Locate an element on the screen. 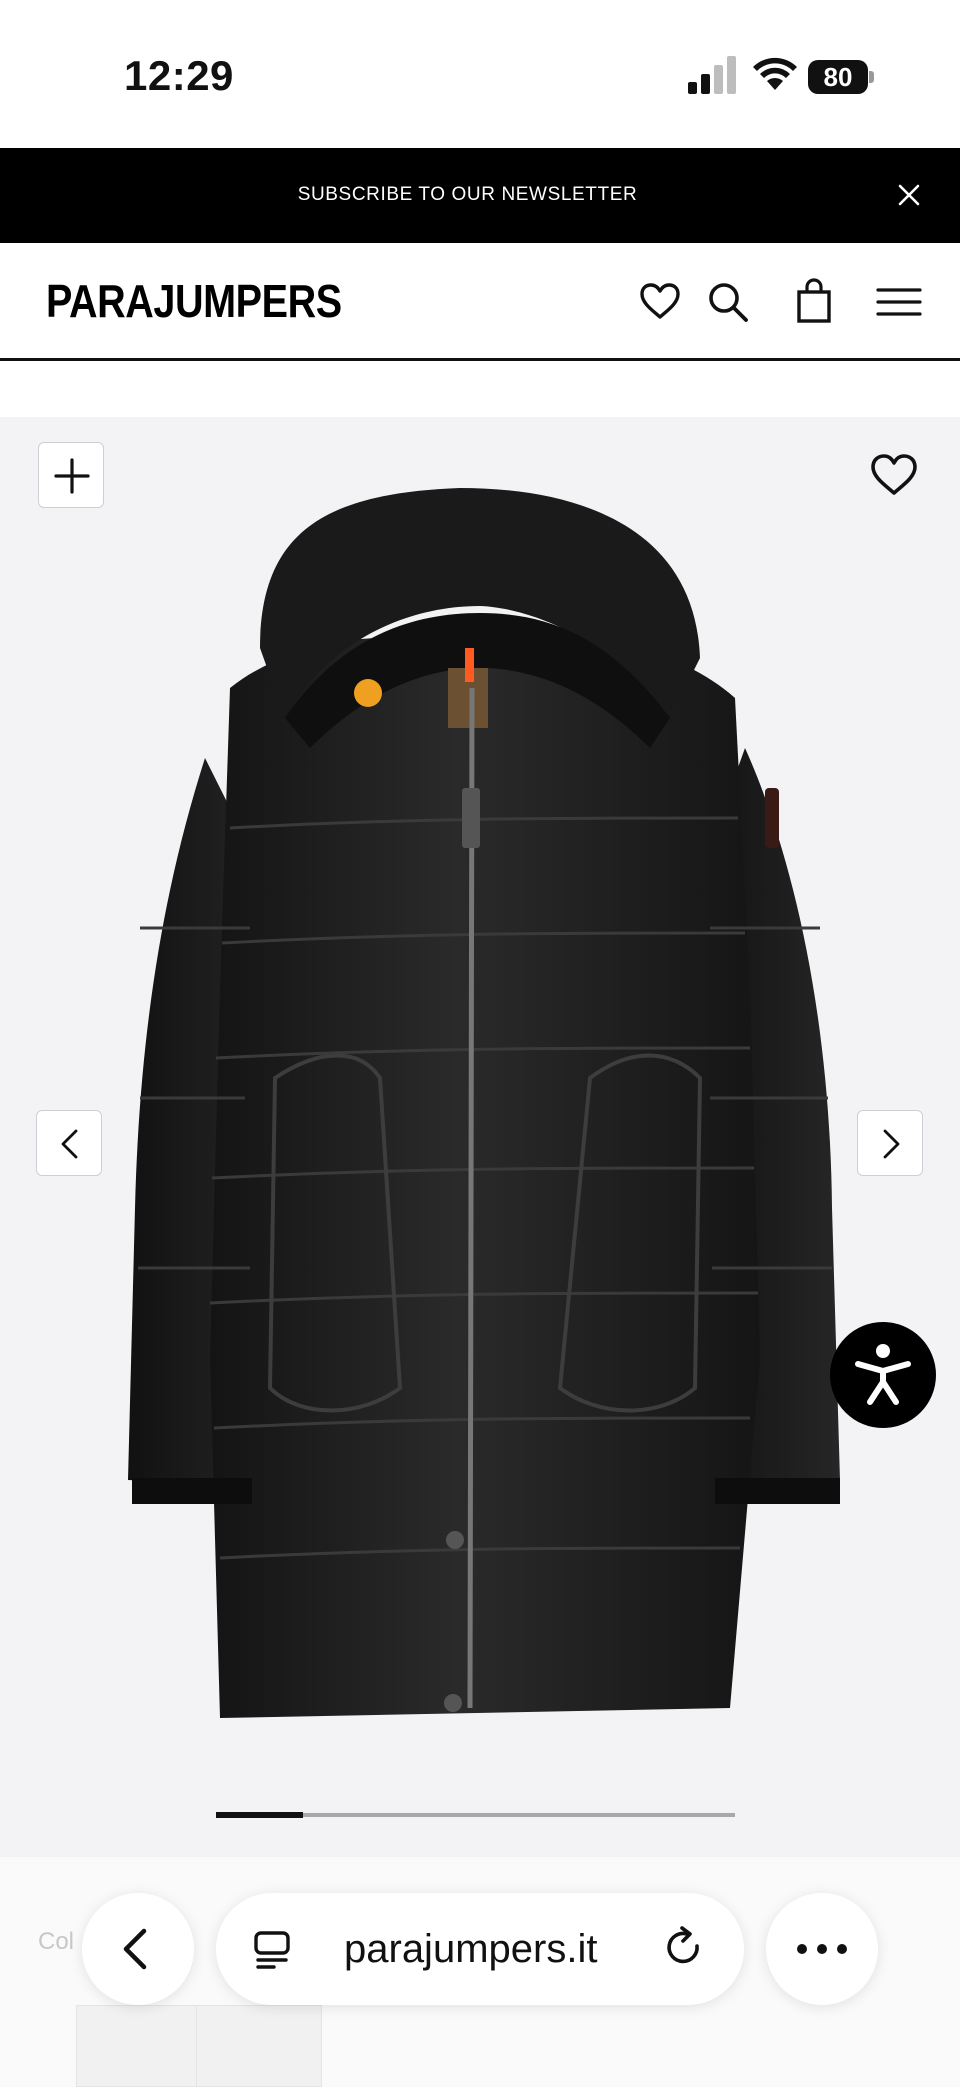  bag-icon is located at coordinates (814, 302).